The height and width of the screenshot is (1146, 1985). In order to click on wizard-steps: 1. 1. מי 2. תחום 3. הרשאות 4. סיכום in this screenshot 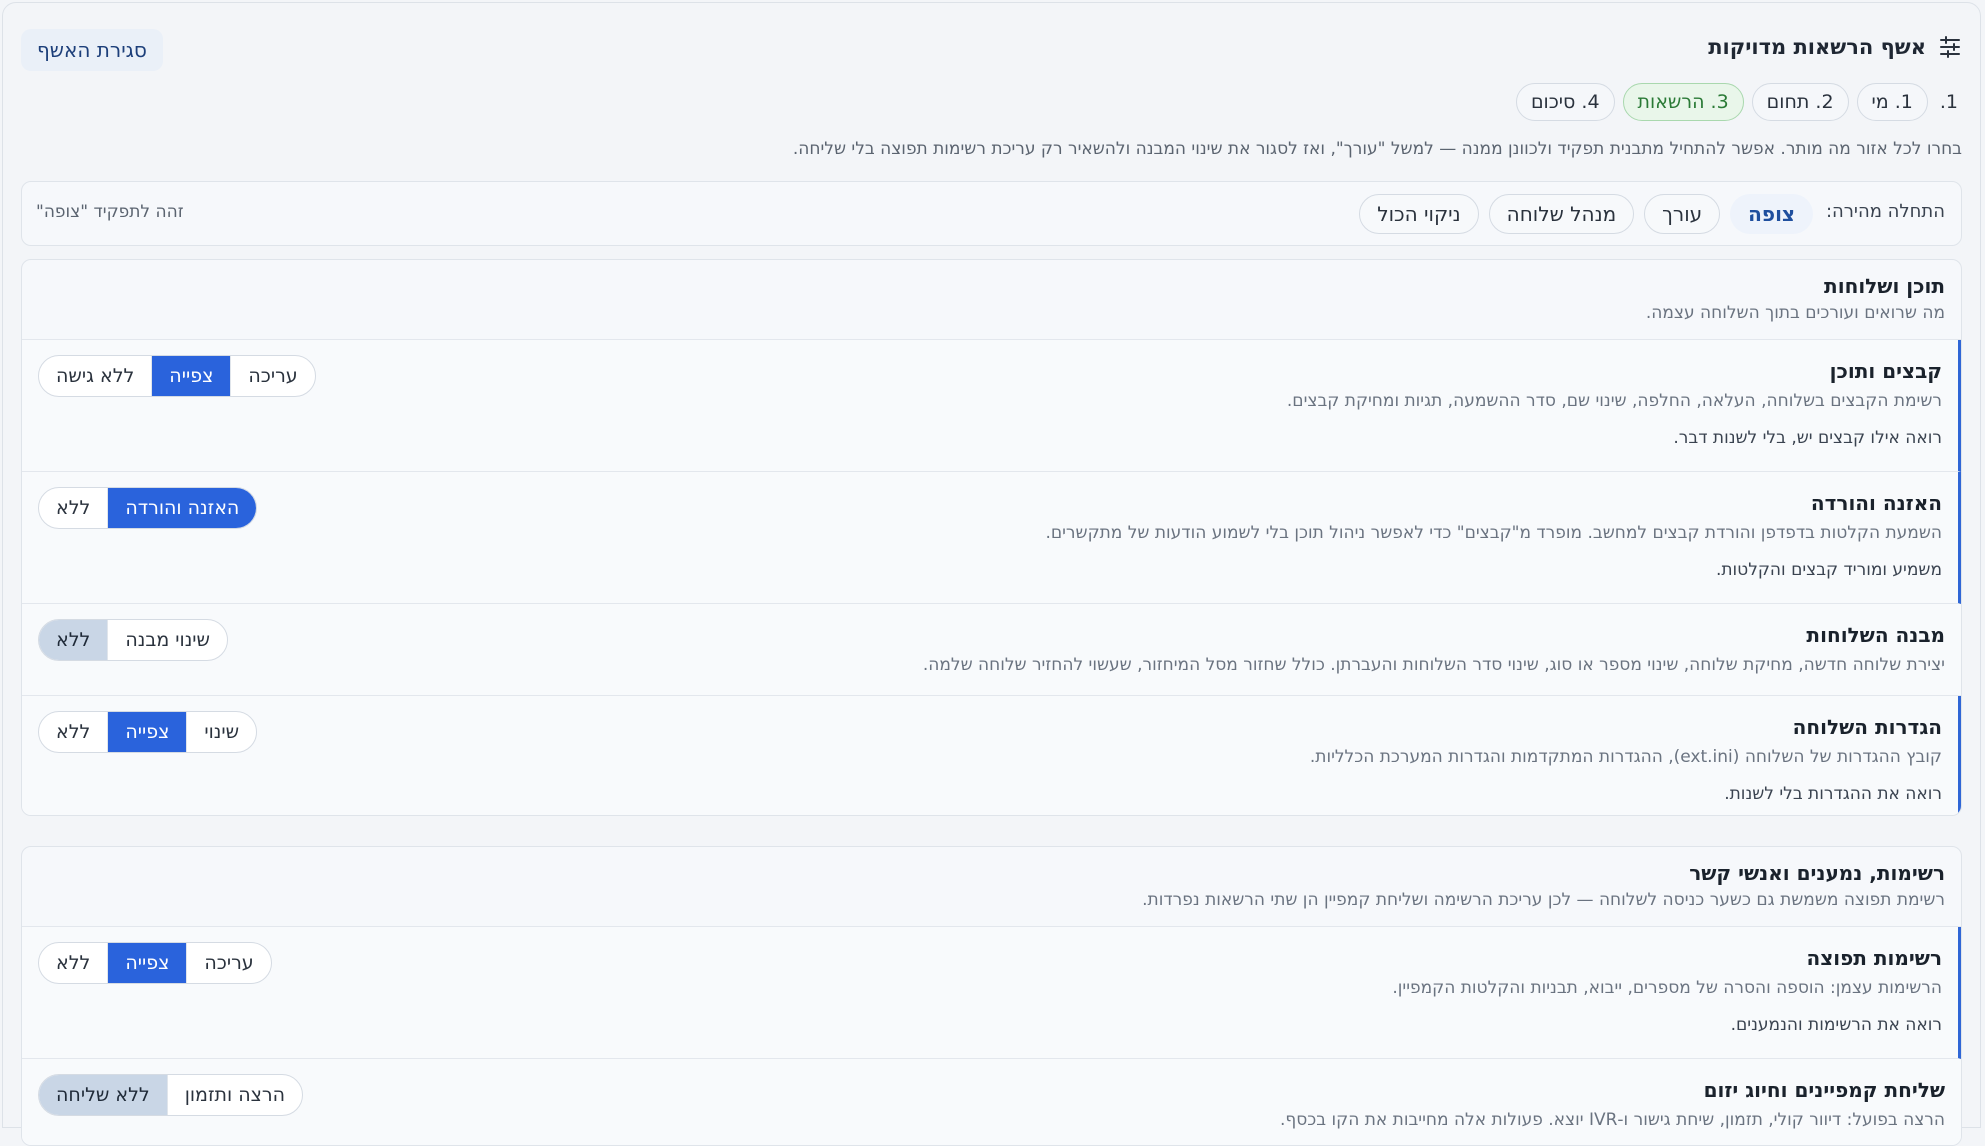, I will do `click(1738, 102)`.